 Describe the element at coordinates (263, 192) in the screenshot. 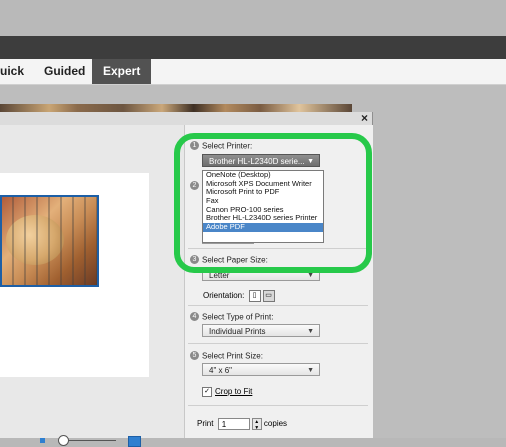

I see `printer-option: Microsoft Print to PDF` at that location.